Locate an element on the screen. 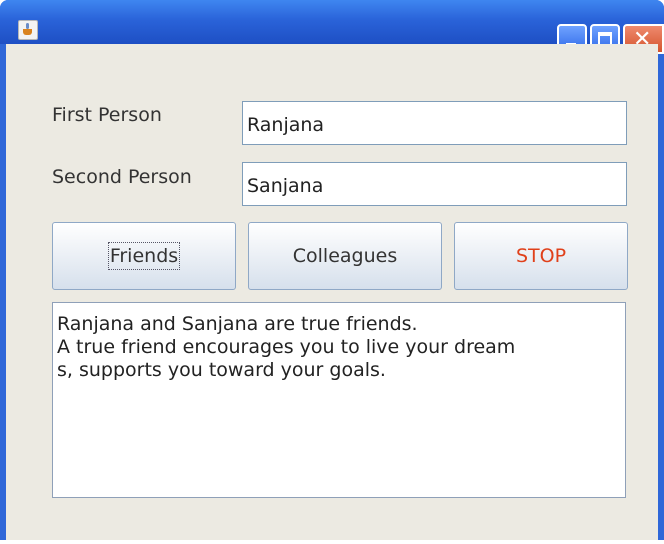 Image resolution: width=664 pixels, height=544 pixels. stop-button: STOP is located at coordinates (541, 256).